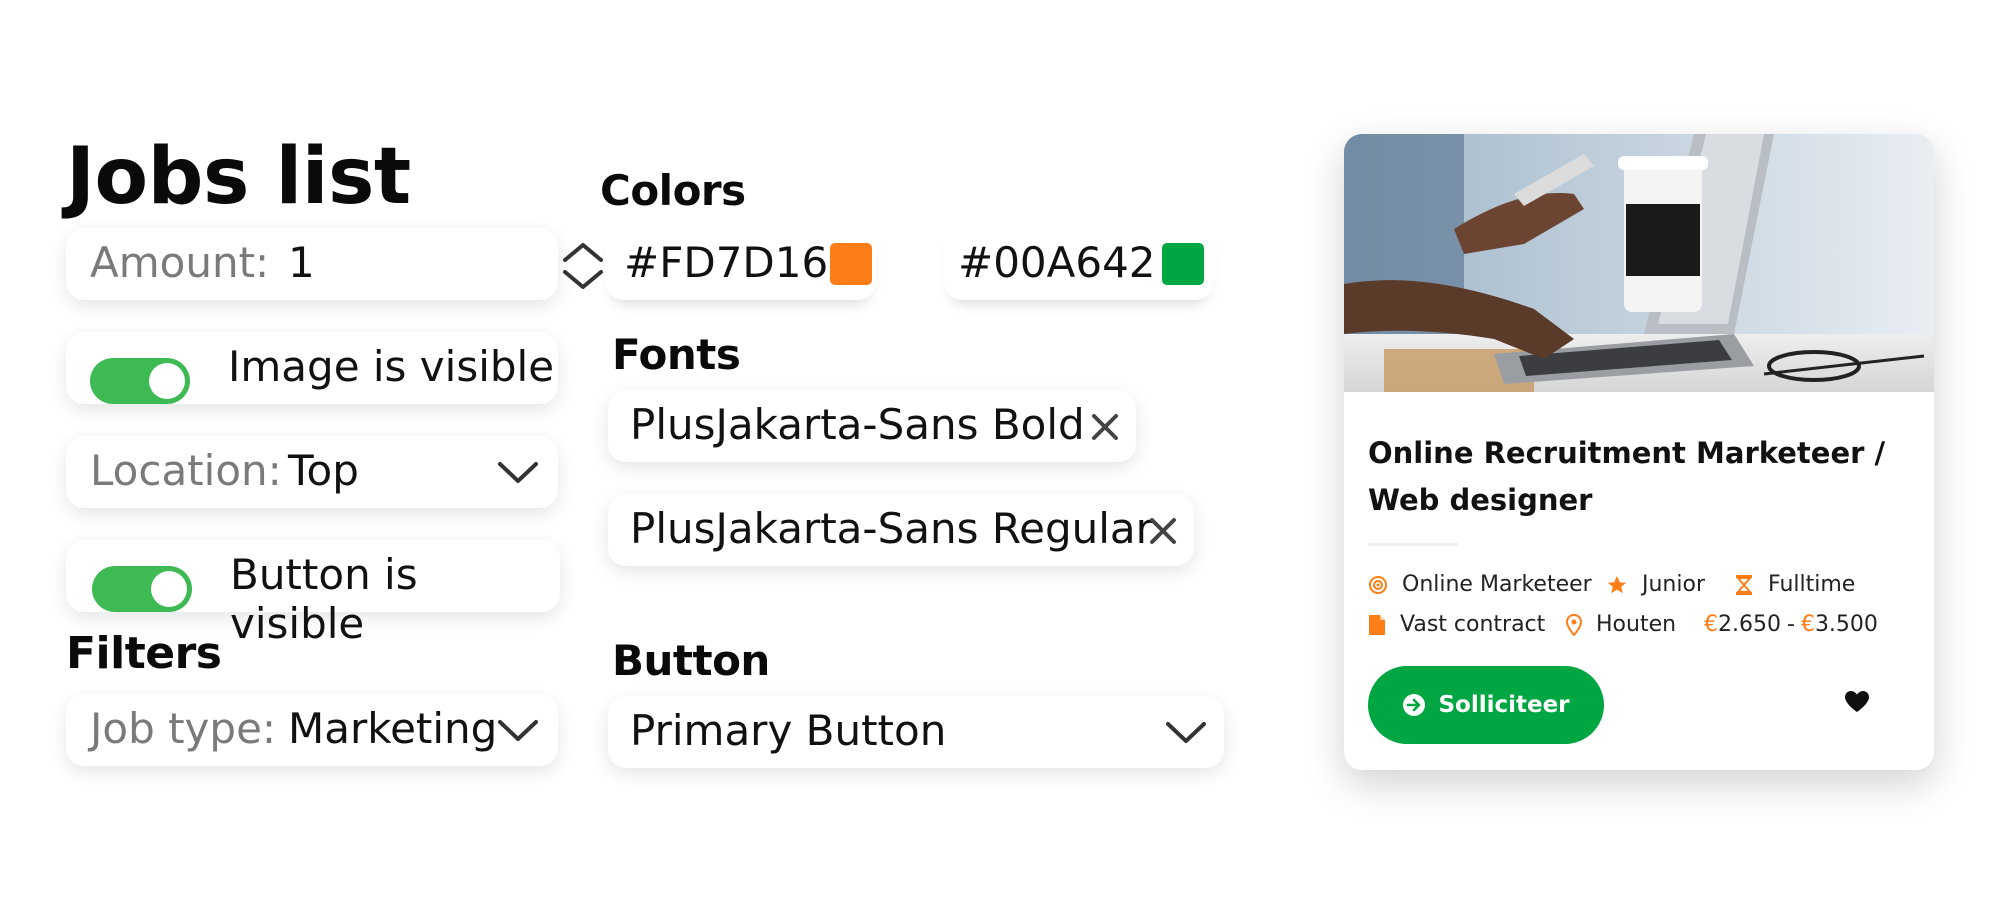  What do you see at coordinates (1639, 263) in the screenshot?
I see `job-image` at bounding box center [1639, 263].